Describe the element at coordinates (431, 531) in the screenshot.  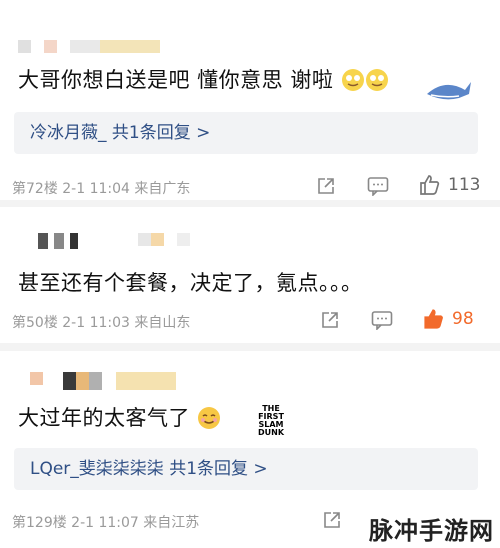
I see `site-watermark: 脉冲手游网` at that location.